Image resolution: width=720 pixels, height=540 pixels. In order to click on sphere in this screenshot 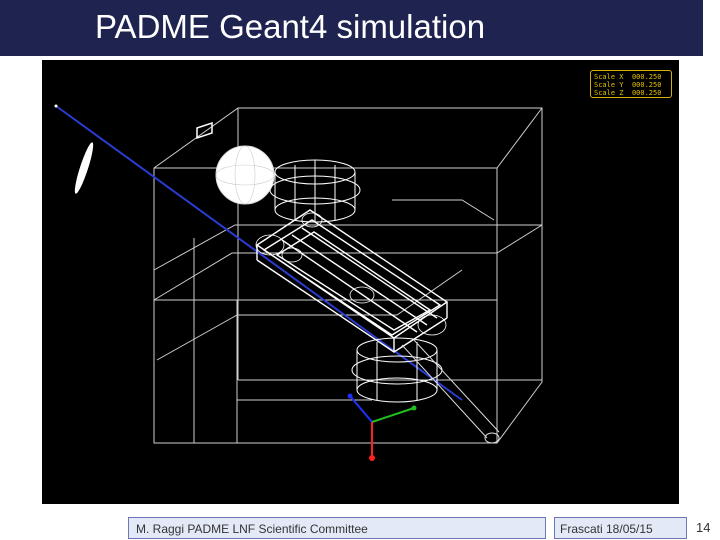, I will do `click(245, 175)`.